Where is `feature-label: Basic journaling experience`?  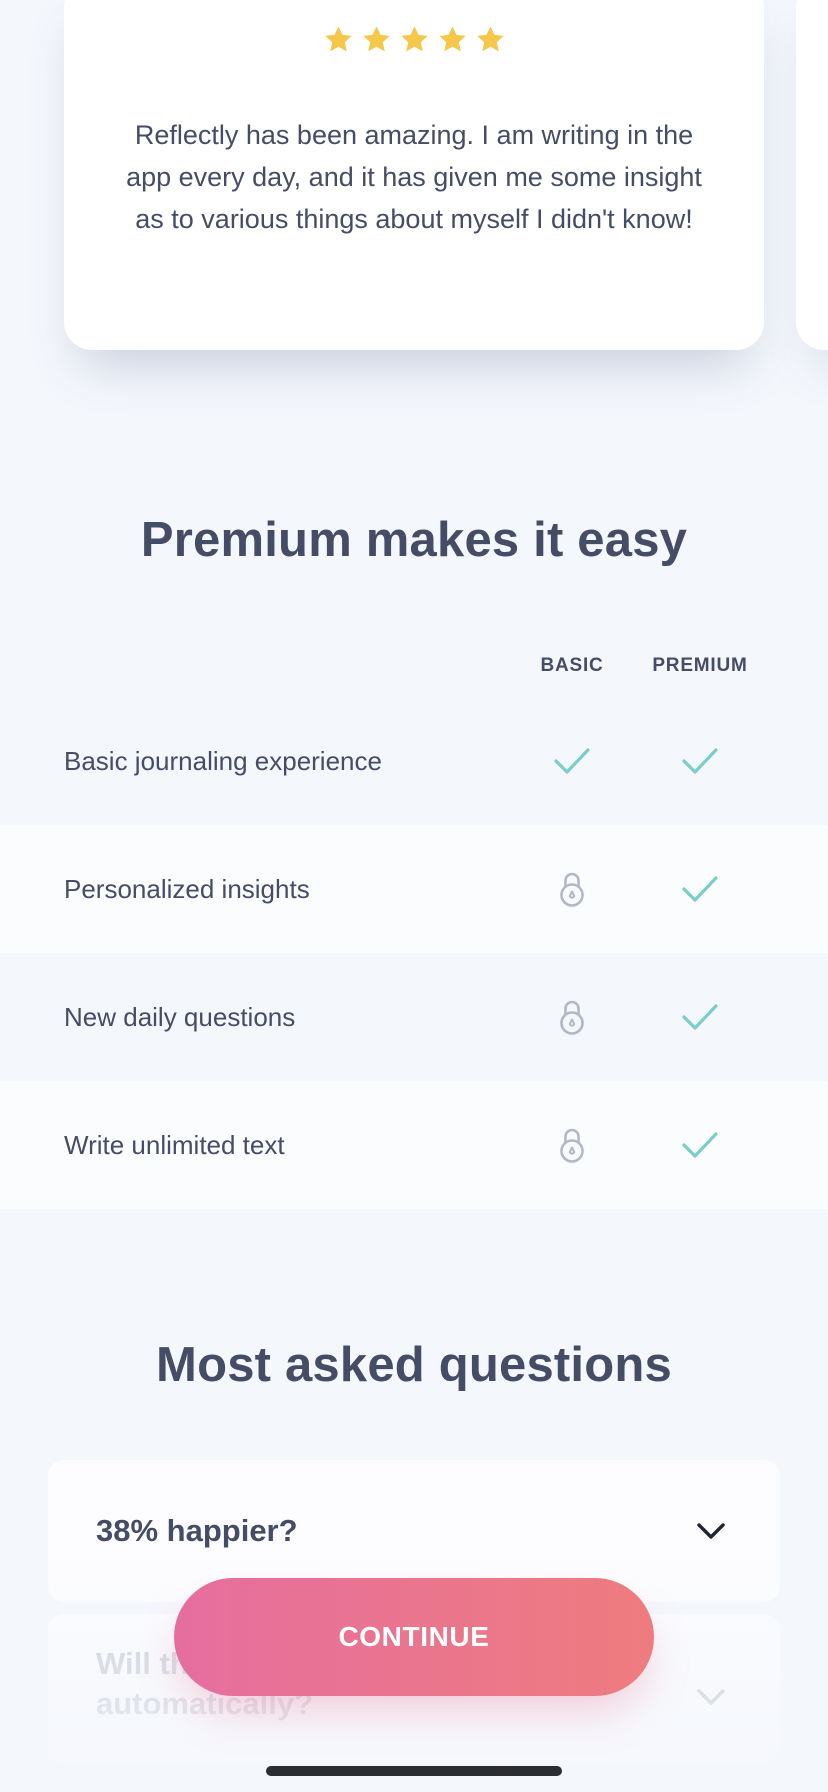
feature-label: Basic journaling experience is located at coordinates (223, 760).